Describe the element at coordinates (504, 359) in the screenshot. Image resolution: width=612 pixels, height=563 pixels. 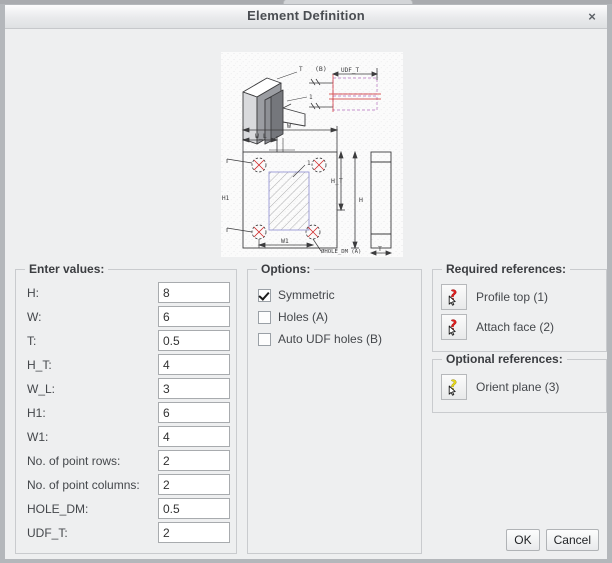
I see `optional-references-legend: Optional references:` at that location.